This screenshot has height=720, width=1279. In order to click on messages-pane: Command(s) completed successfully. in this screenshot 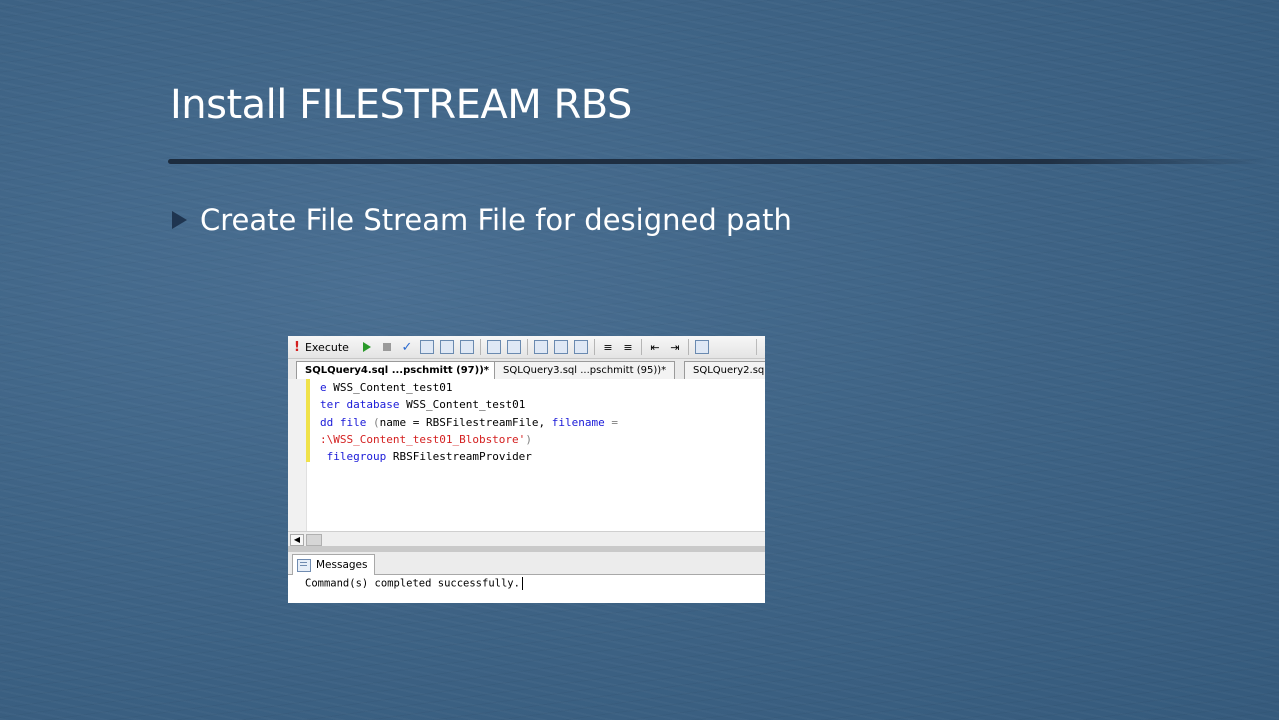, I will do `click(526, 589)`.